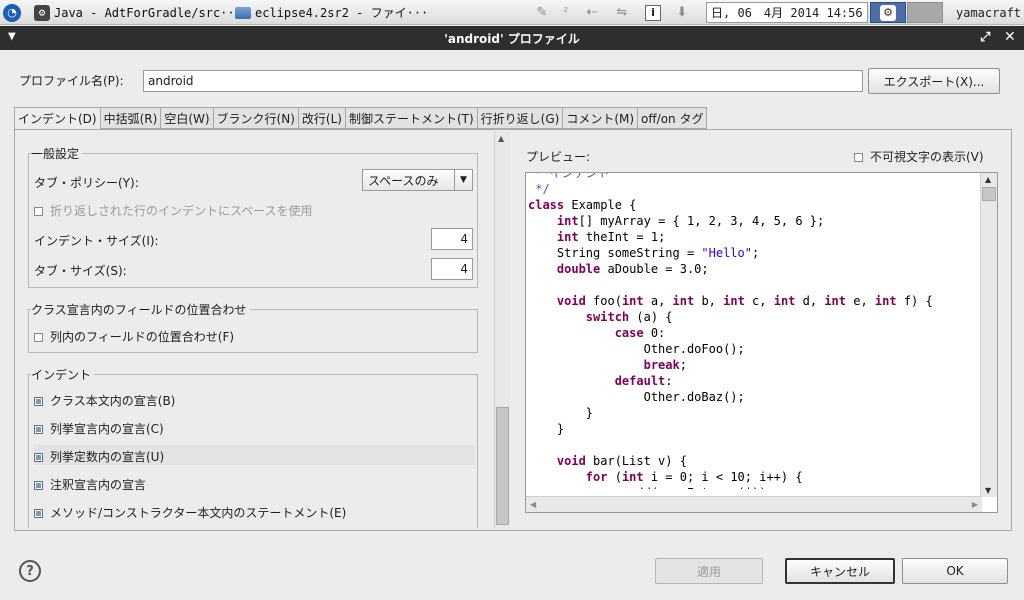  I want to click on dialog-titlebar: ▼ 'android' プロファイル ⤢ ✕, so click(512, 38).